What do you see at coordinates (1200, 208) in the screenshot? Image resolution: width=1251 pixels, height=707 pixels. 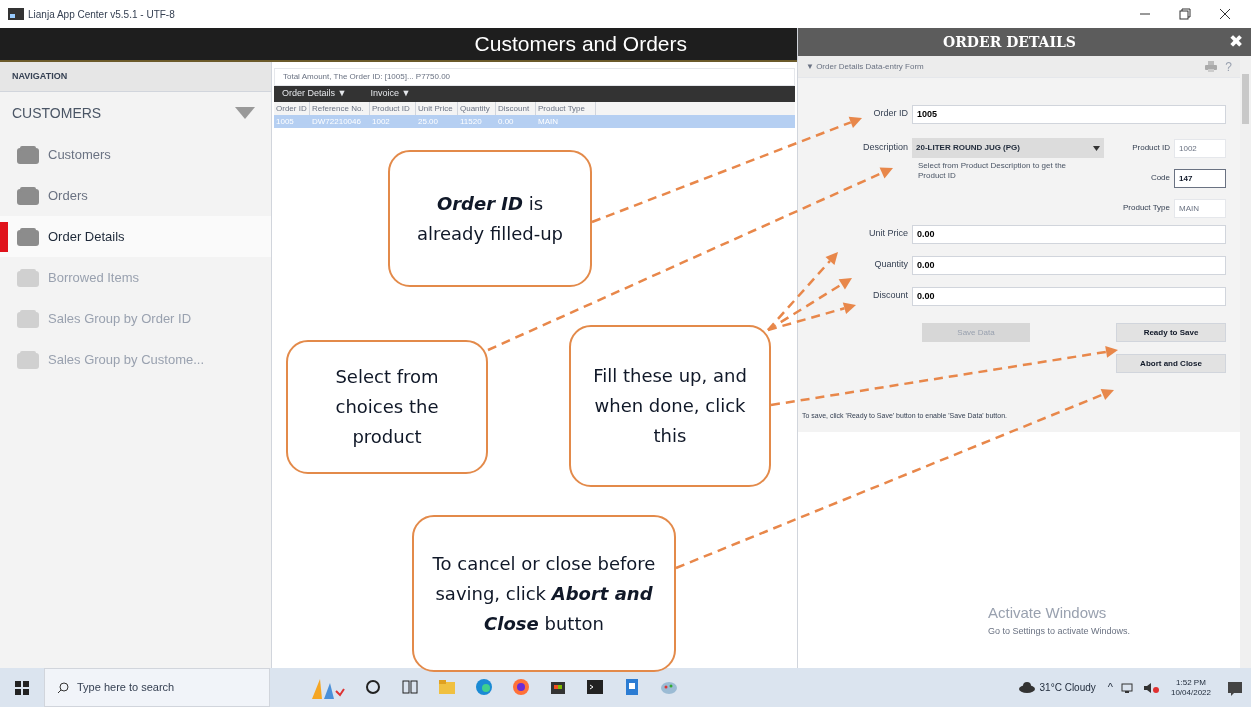 I see `input-field: MAIN` at bounding box center [1200, 208].